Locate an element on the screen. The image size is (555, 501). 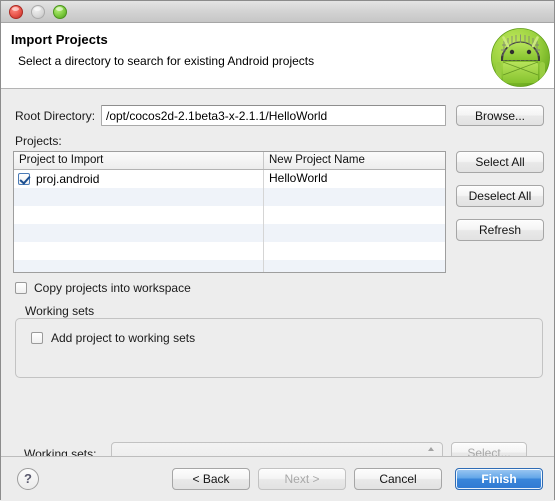
minimize-window-button is located at coordinates (38, 11).